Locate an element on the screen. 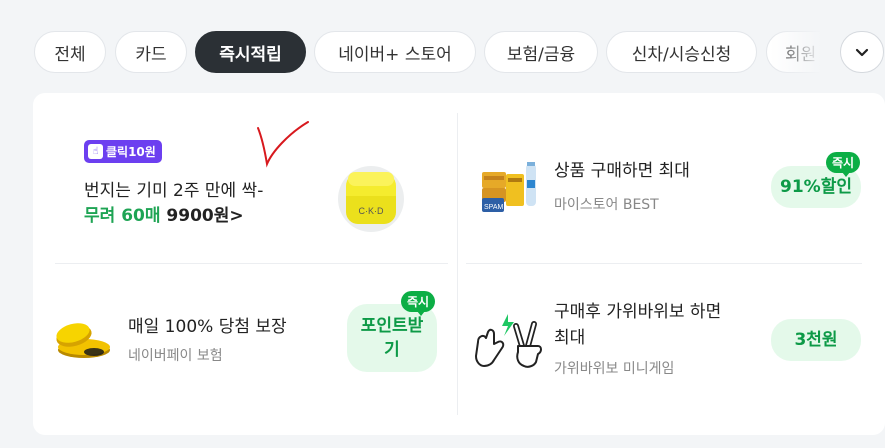 Image resolution: width=885 pixels, height=448 pixels. coins-icon is located at coordinates (83, 340).